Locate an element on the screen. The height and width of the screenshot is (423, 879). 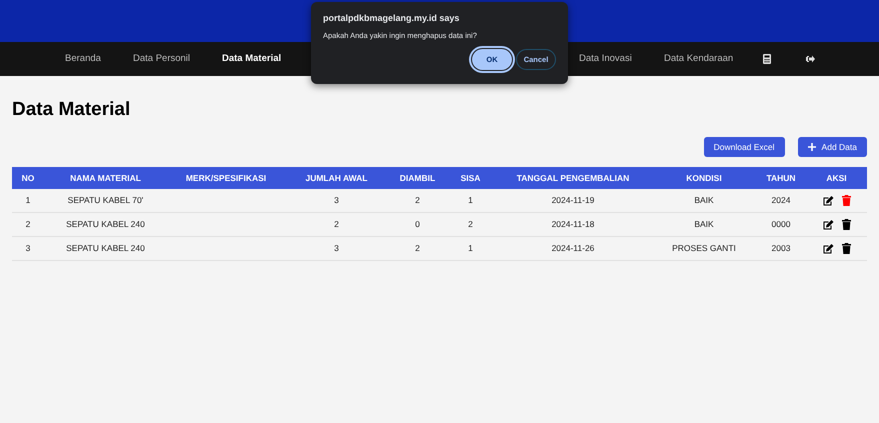
column-header: TANGGAL PENGEMBALIAN is located at coordinates (573, 178).